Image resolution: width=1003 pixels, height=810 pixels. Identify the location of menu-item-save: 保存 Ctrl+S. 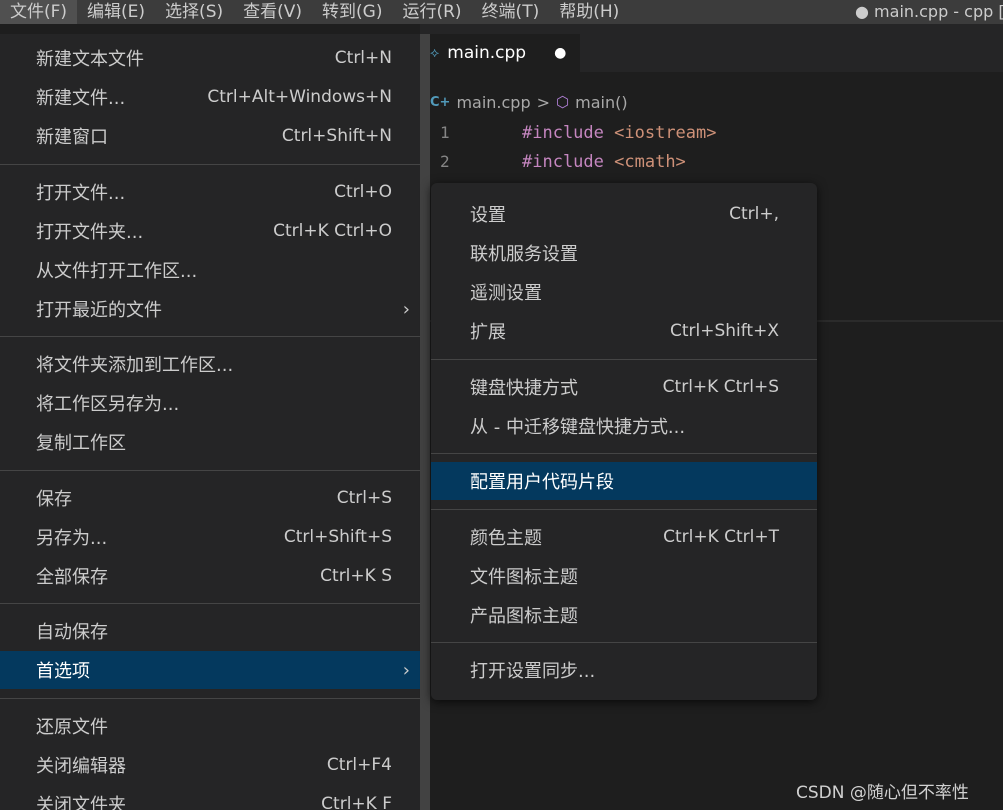
(210, 498).